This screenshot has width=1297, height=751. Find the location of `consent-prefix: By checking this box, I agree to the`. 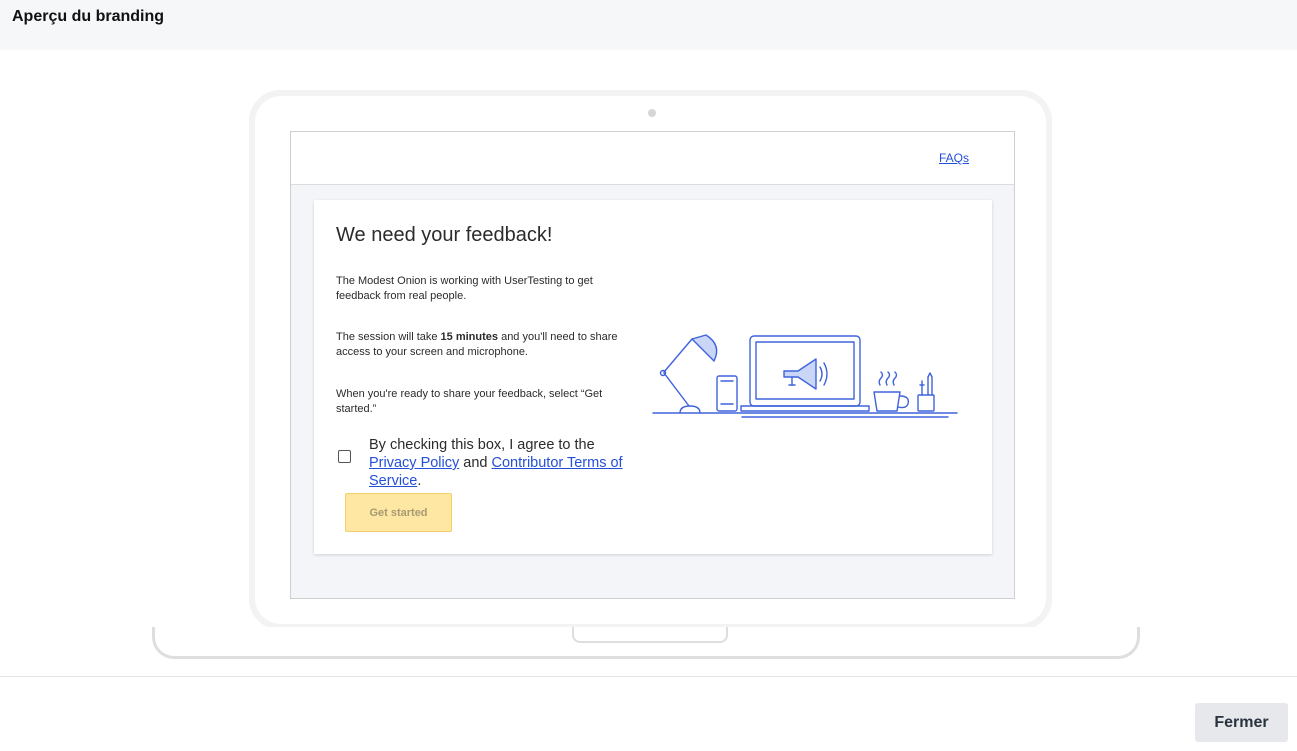

consent-prefix: By checking this box, I agree to the is located at coordinates (482, 445).